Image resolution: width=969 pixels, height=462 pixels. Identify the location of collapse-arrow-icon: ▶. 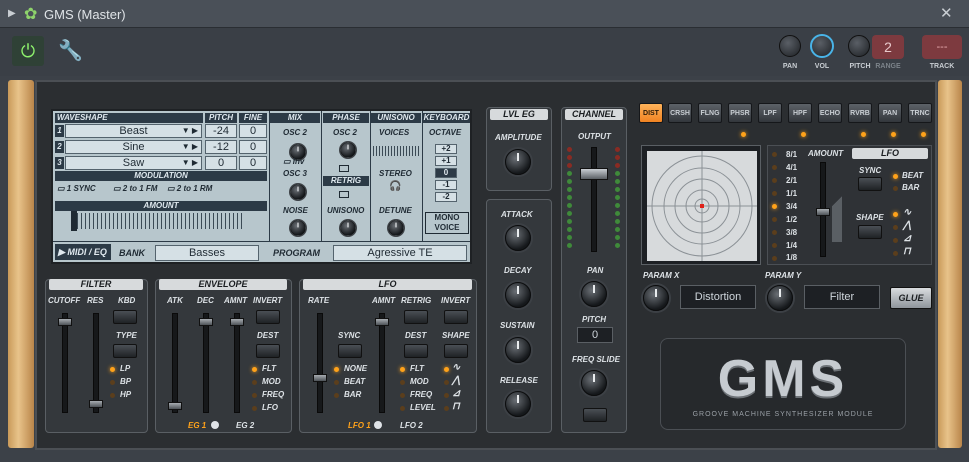
(12, 13).